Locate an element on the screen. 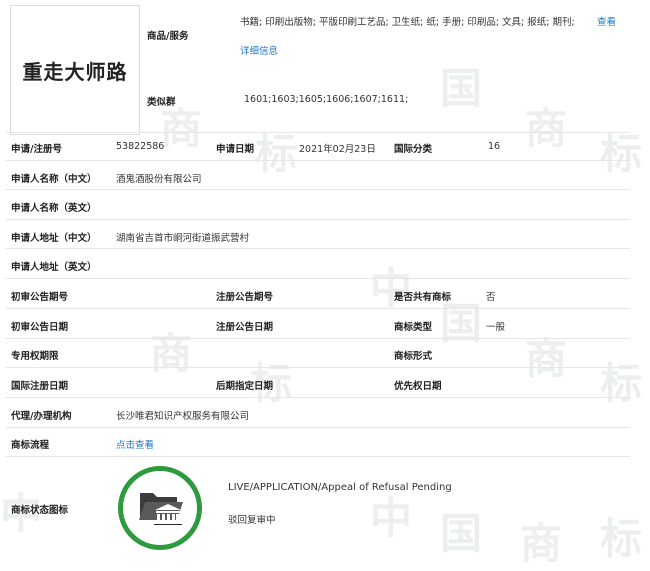  process-label: 商标流程 is located at coordinates (30, 445).